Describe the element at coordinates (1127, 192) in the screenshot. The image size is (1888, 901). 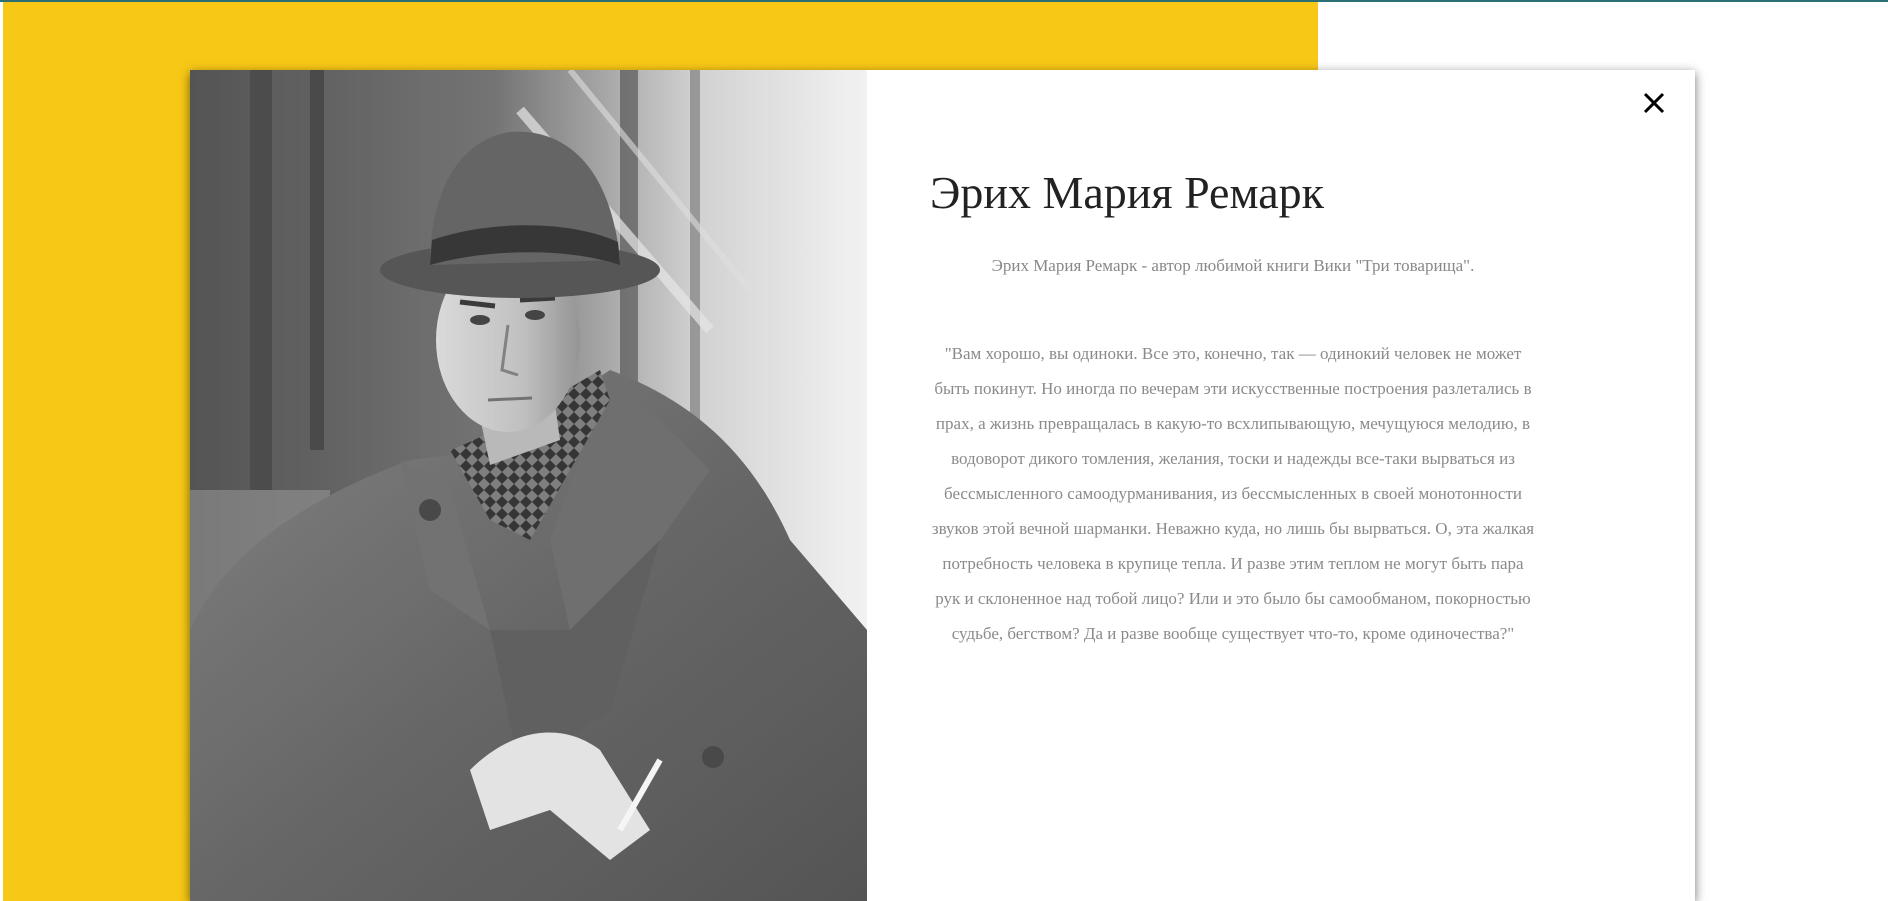
I see `author-name-title: Эрих Мария Ремарк` at that location.